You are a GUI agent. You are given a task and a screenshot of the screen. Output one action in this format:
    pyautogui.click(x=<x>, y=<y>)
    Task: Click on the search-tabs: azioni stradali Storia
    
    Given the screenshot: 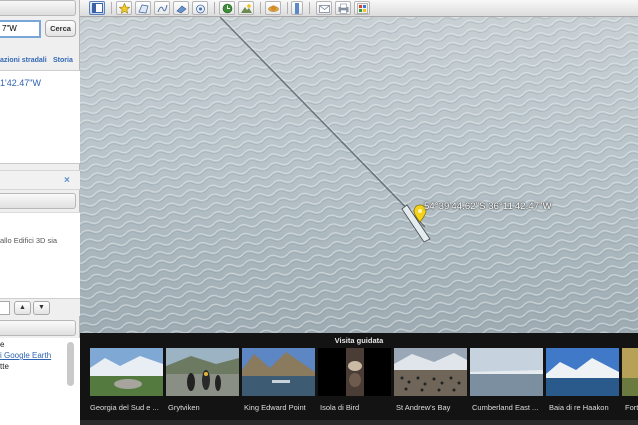 What is the action you would take?
    pyautogui.click(x=40, y=63)
    